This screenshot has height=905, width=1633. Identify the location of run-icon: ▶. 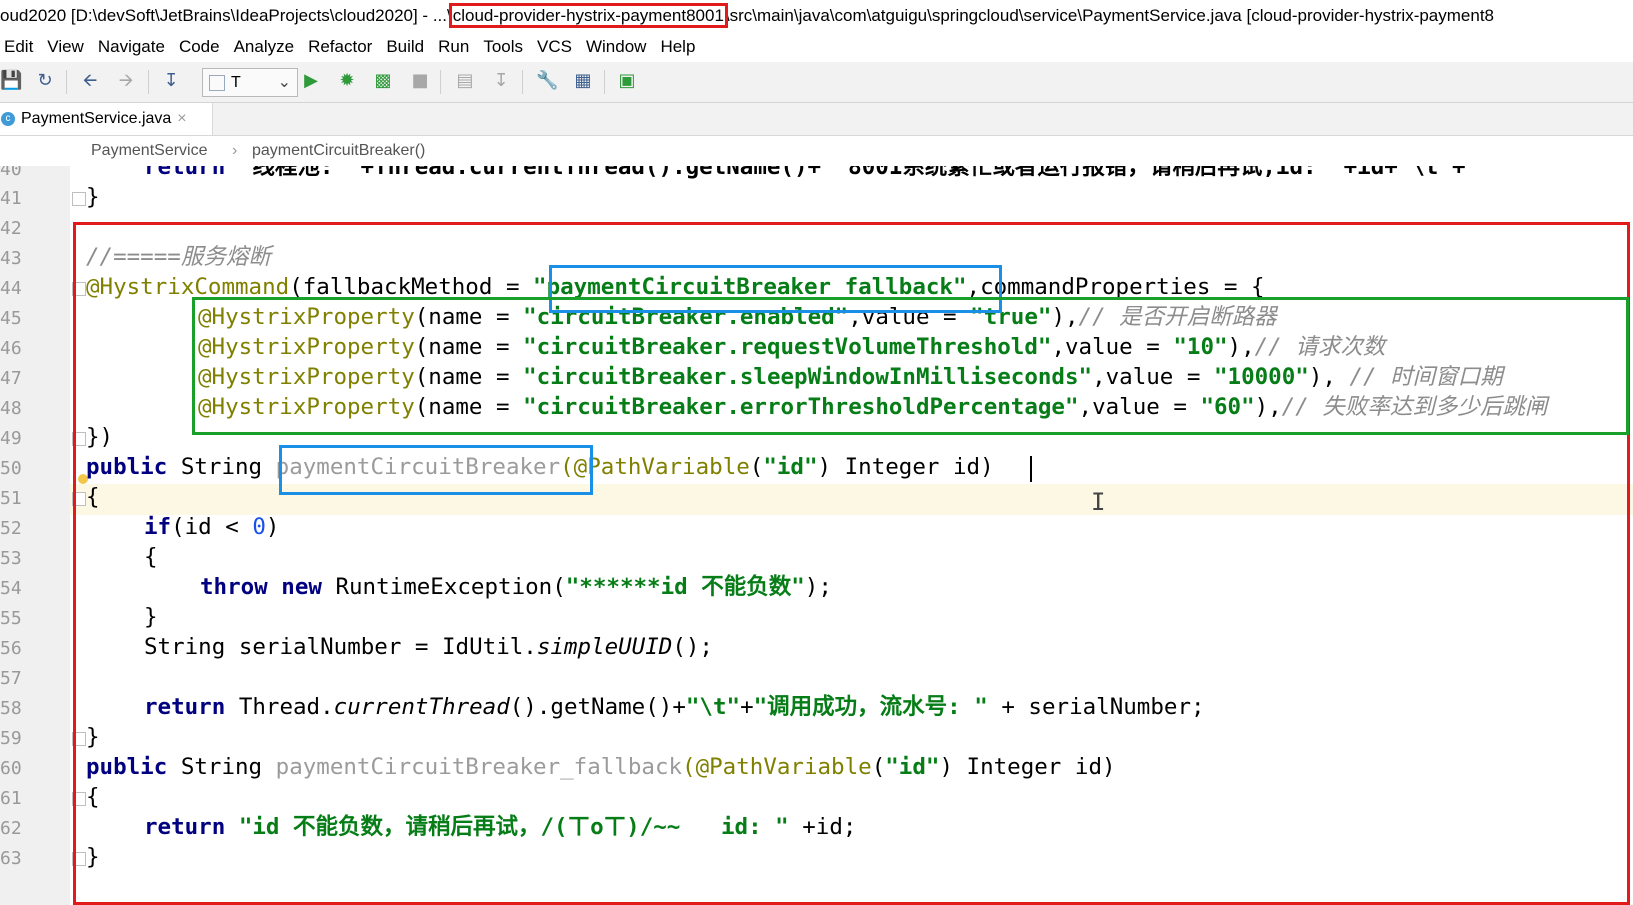
(311, 81).